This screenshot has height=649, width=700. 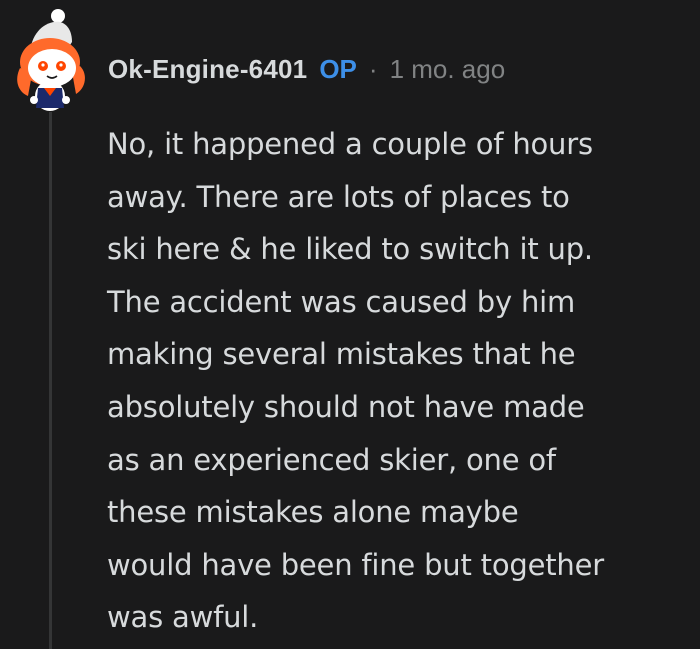 I want to click on thread-line, so click(x=50, y=380).